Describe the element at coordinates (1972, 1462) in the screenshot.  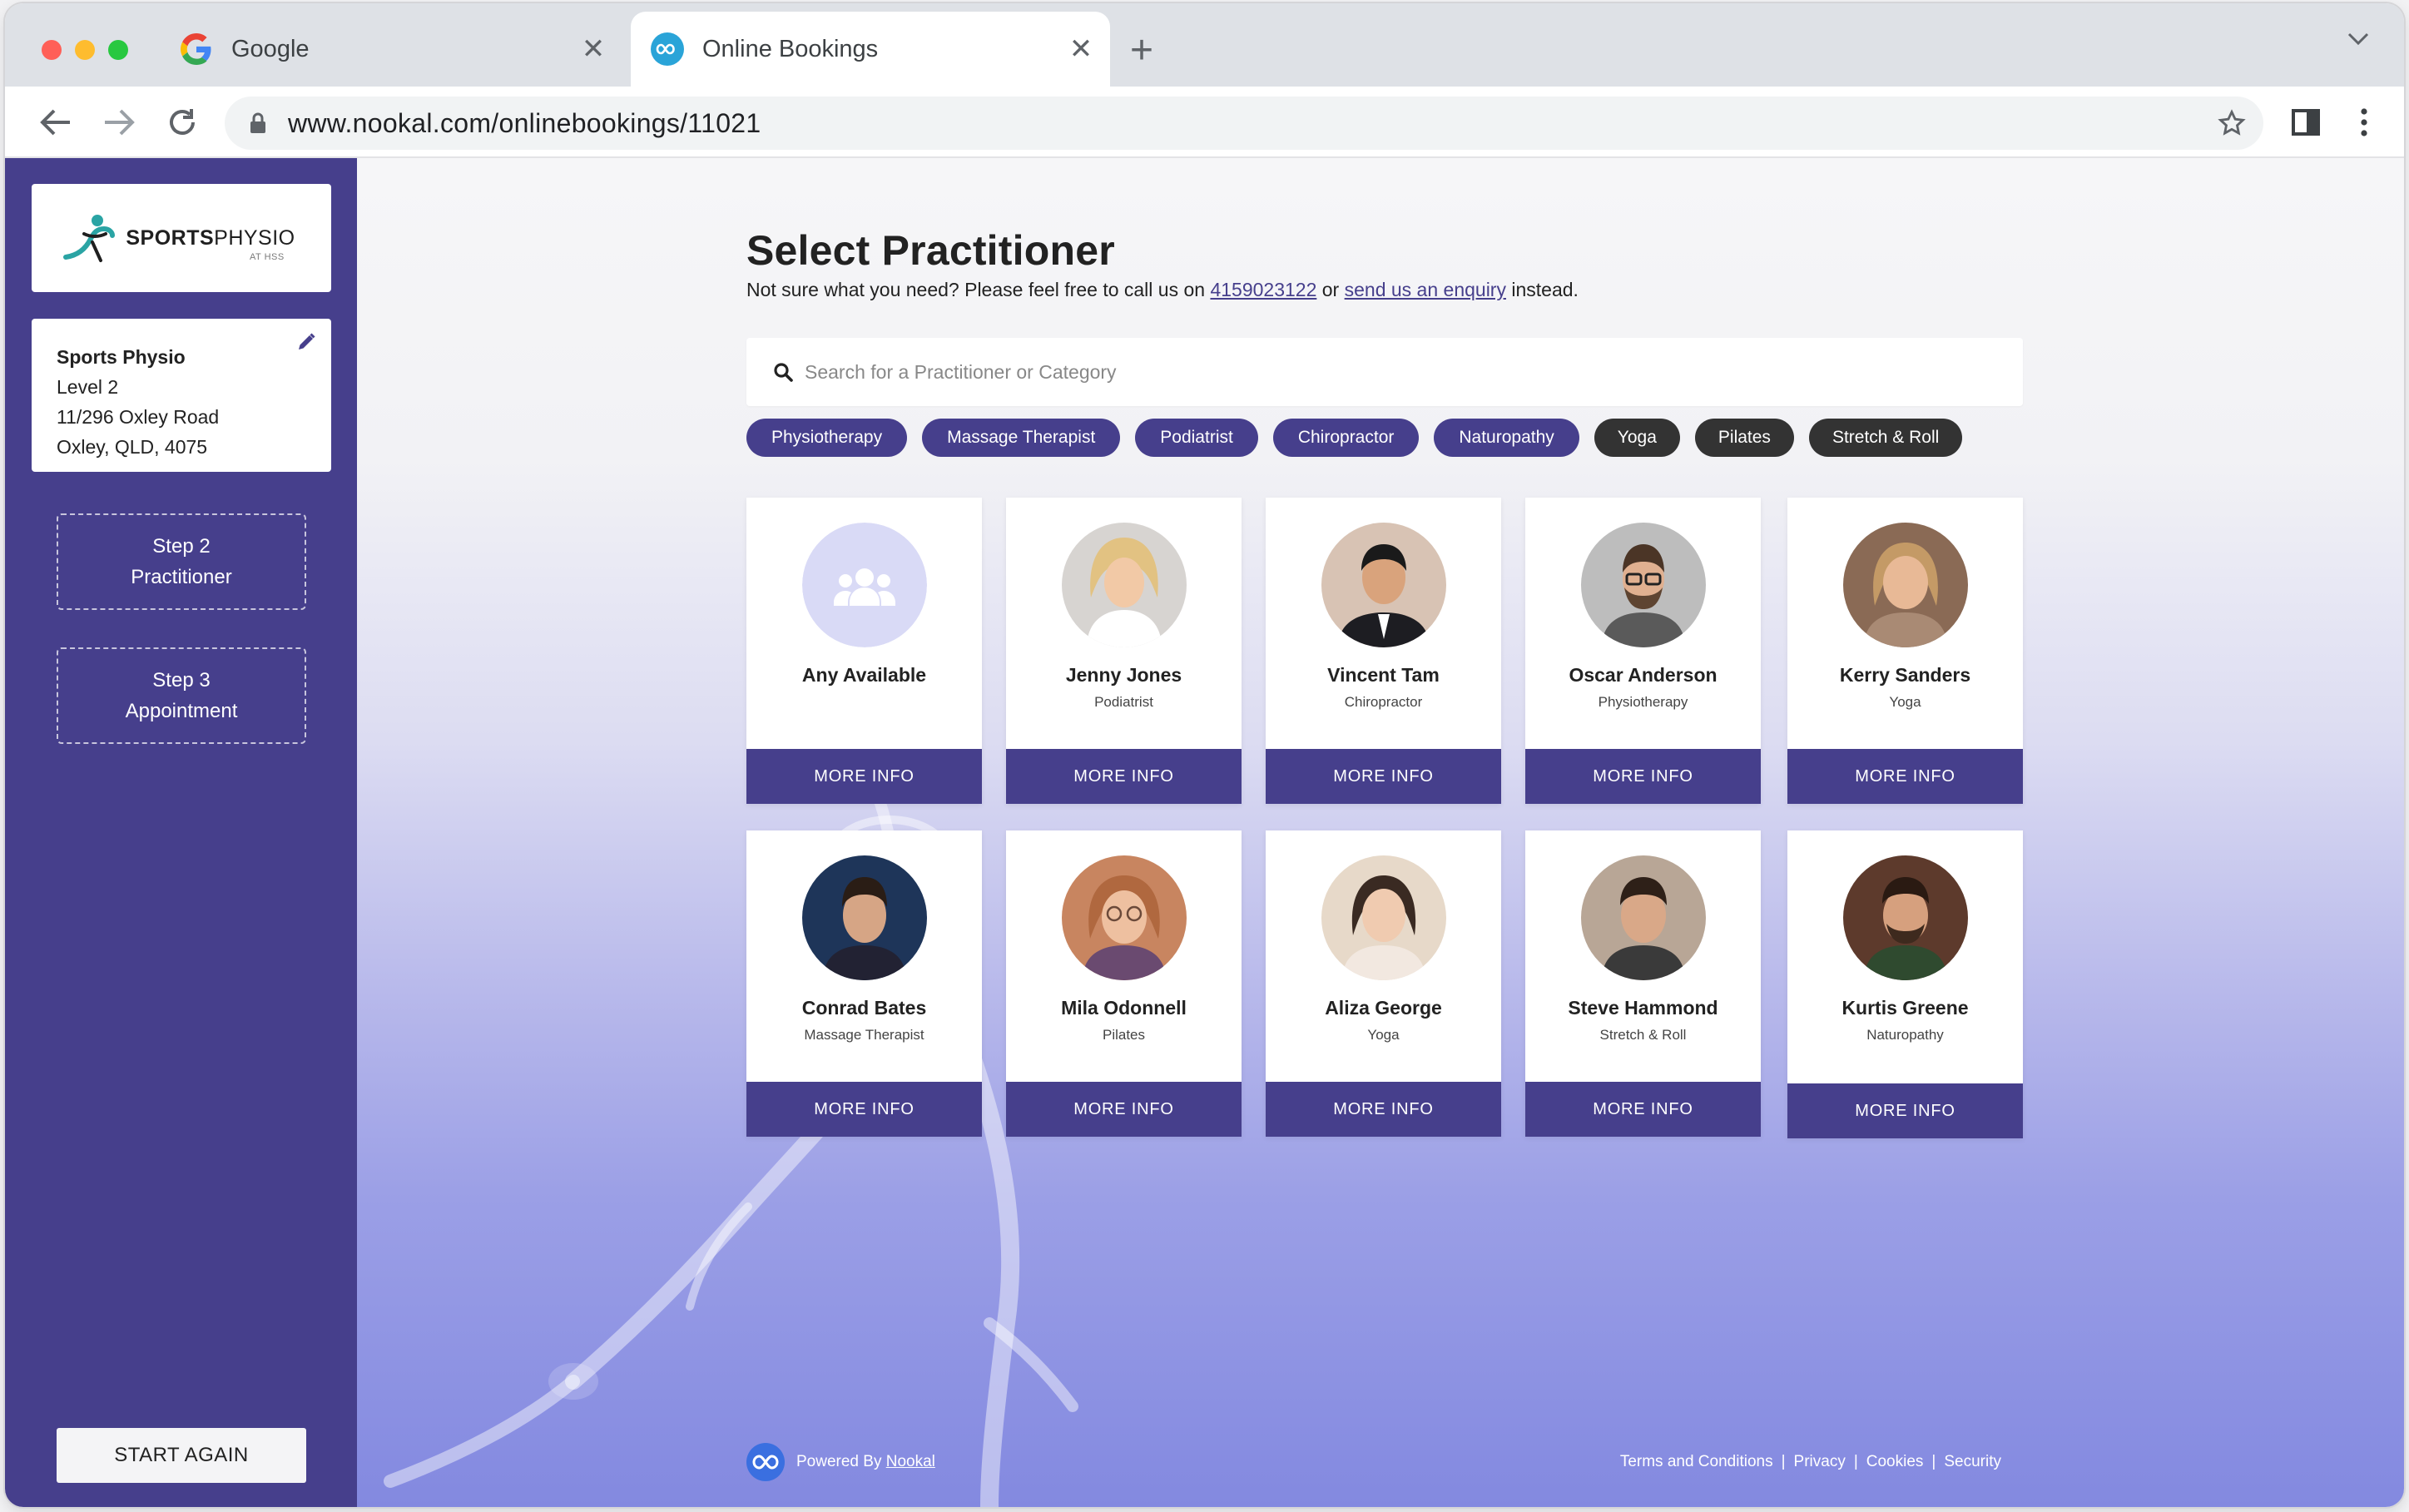
I see `security-link: Security` at that location.